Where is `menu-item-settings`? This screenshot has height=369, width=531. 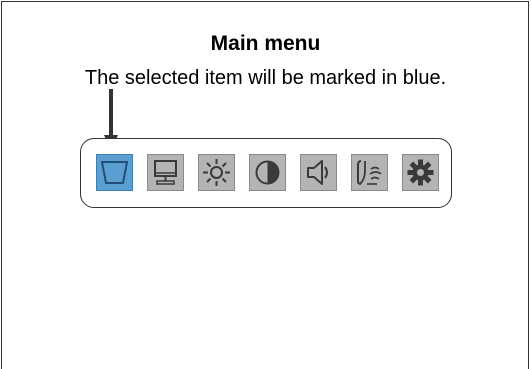 menu-item-settings is located at coordinates (420, 172).